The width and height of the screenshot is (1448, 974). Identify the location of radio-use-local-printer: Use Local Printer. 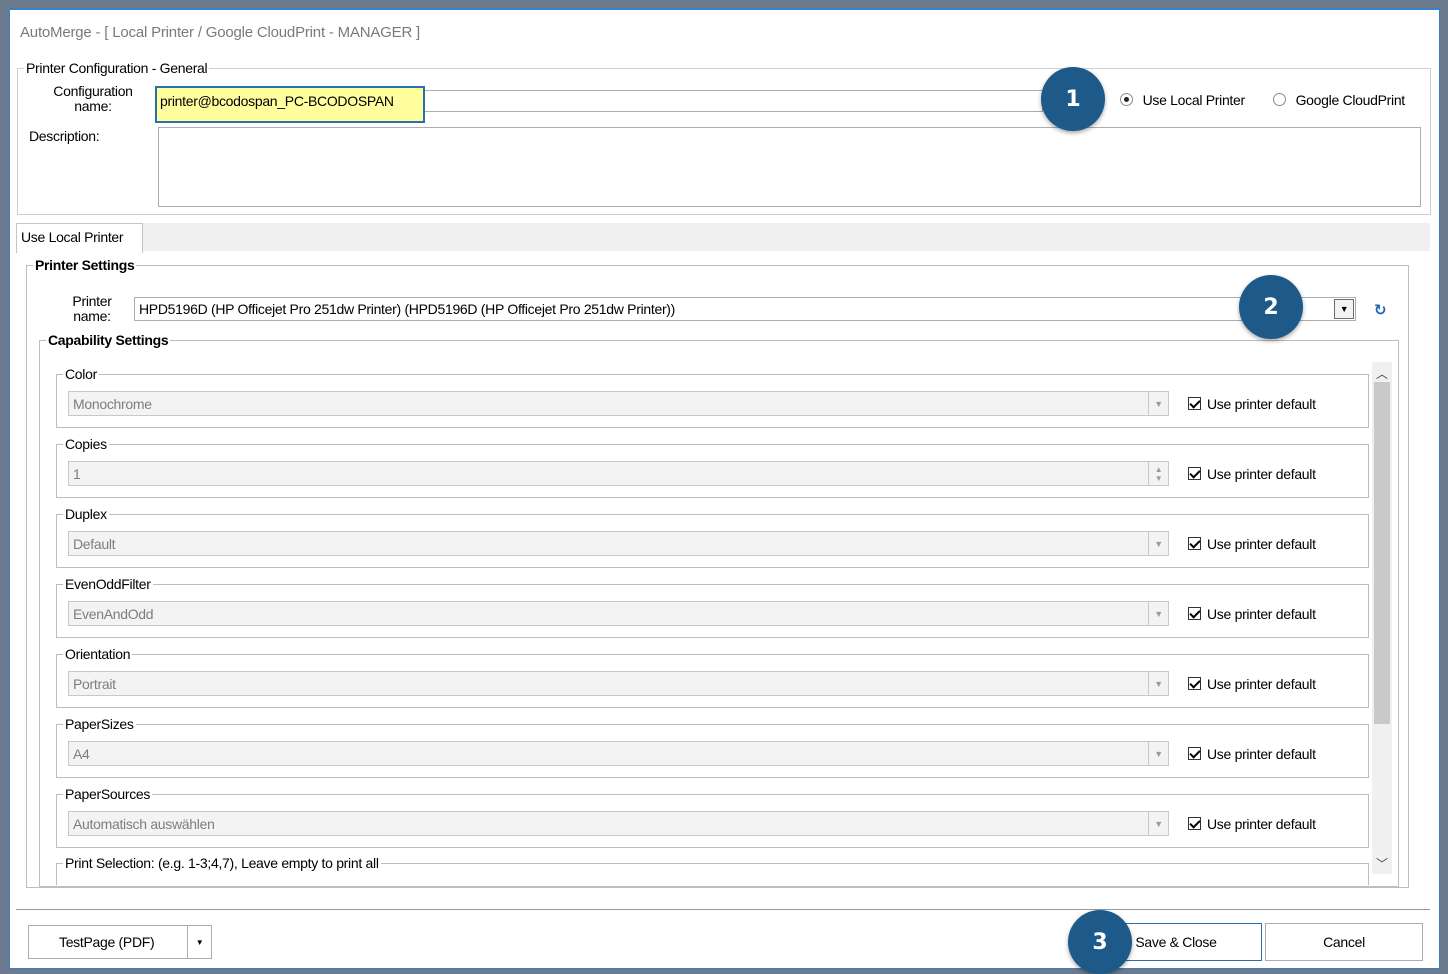
(1182, 100).